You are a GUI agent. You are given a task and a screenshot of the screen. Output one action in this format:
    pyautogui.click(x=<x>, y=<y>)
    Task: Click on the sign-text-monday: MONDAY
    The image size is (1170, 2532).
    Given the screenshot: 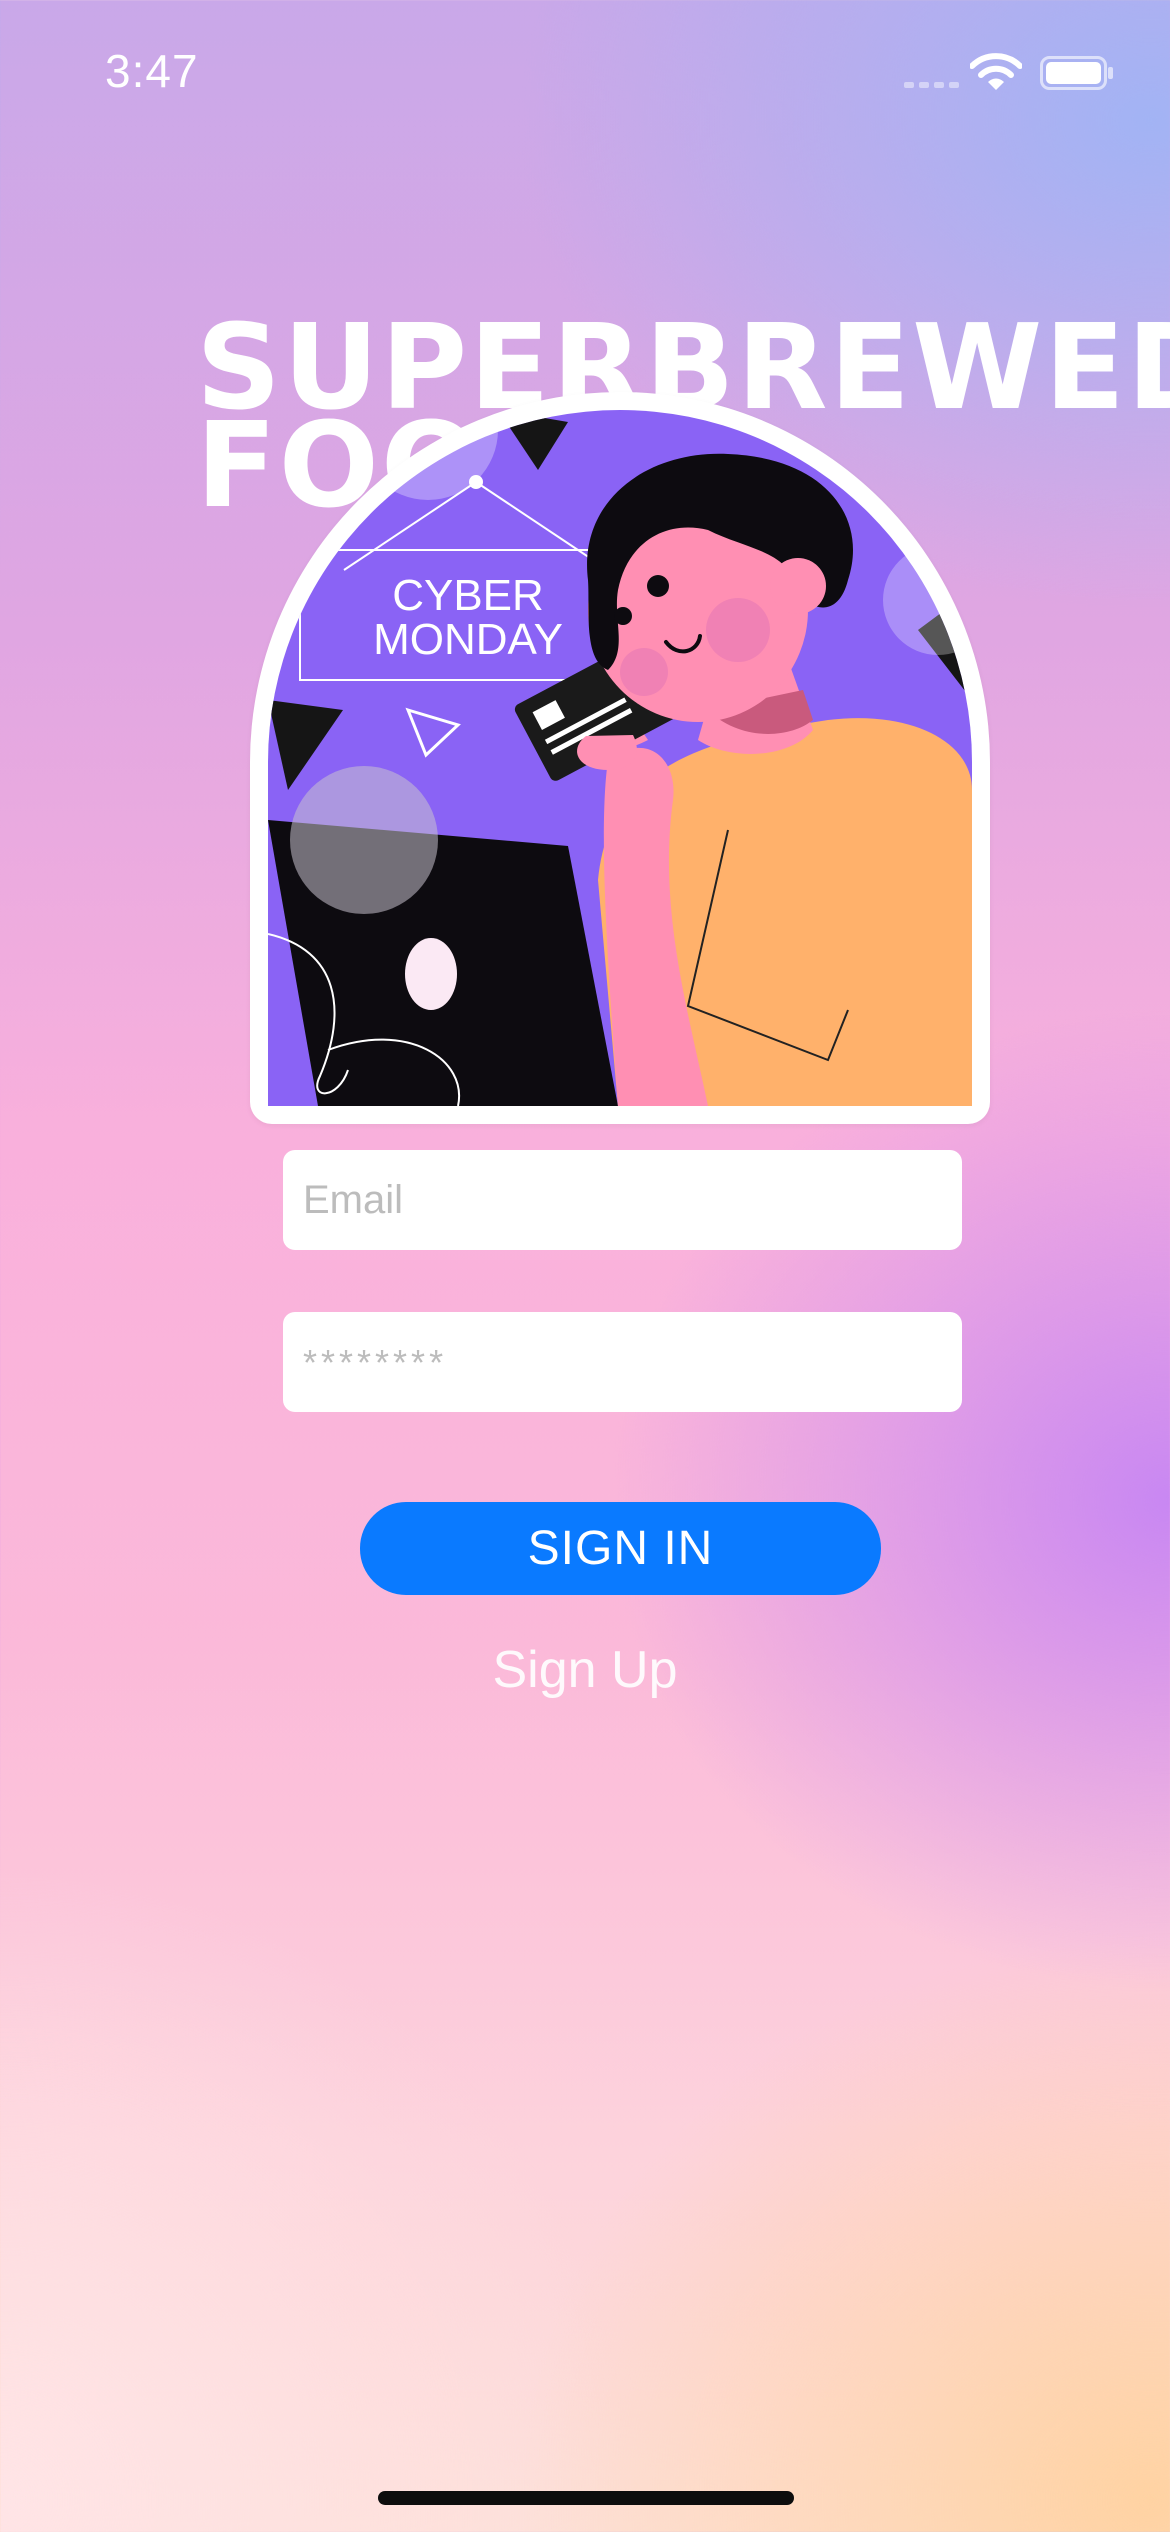 What is the action you would take?
    pyautogui.click(x=468, y=639)
    